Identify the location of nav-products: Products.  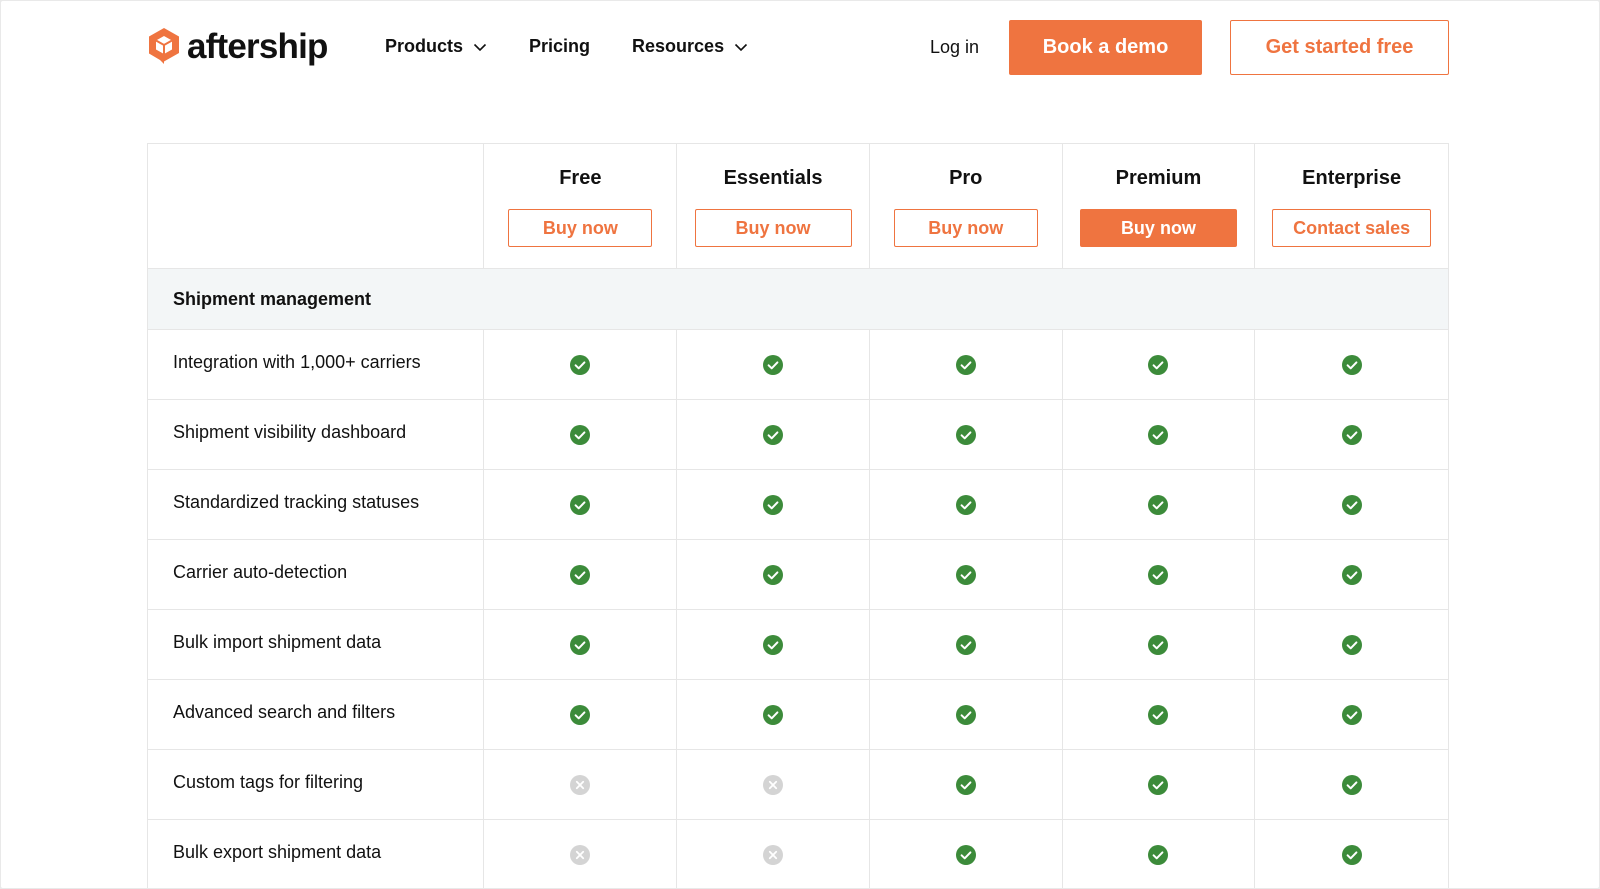
(436, 46).